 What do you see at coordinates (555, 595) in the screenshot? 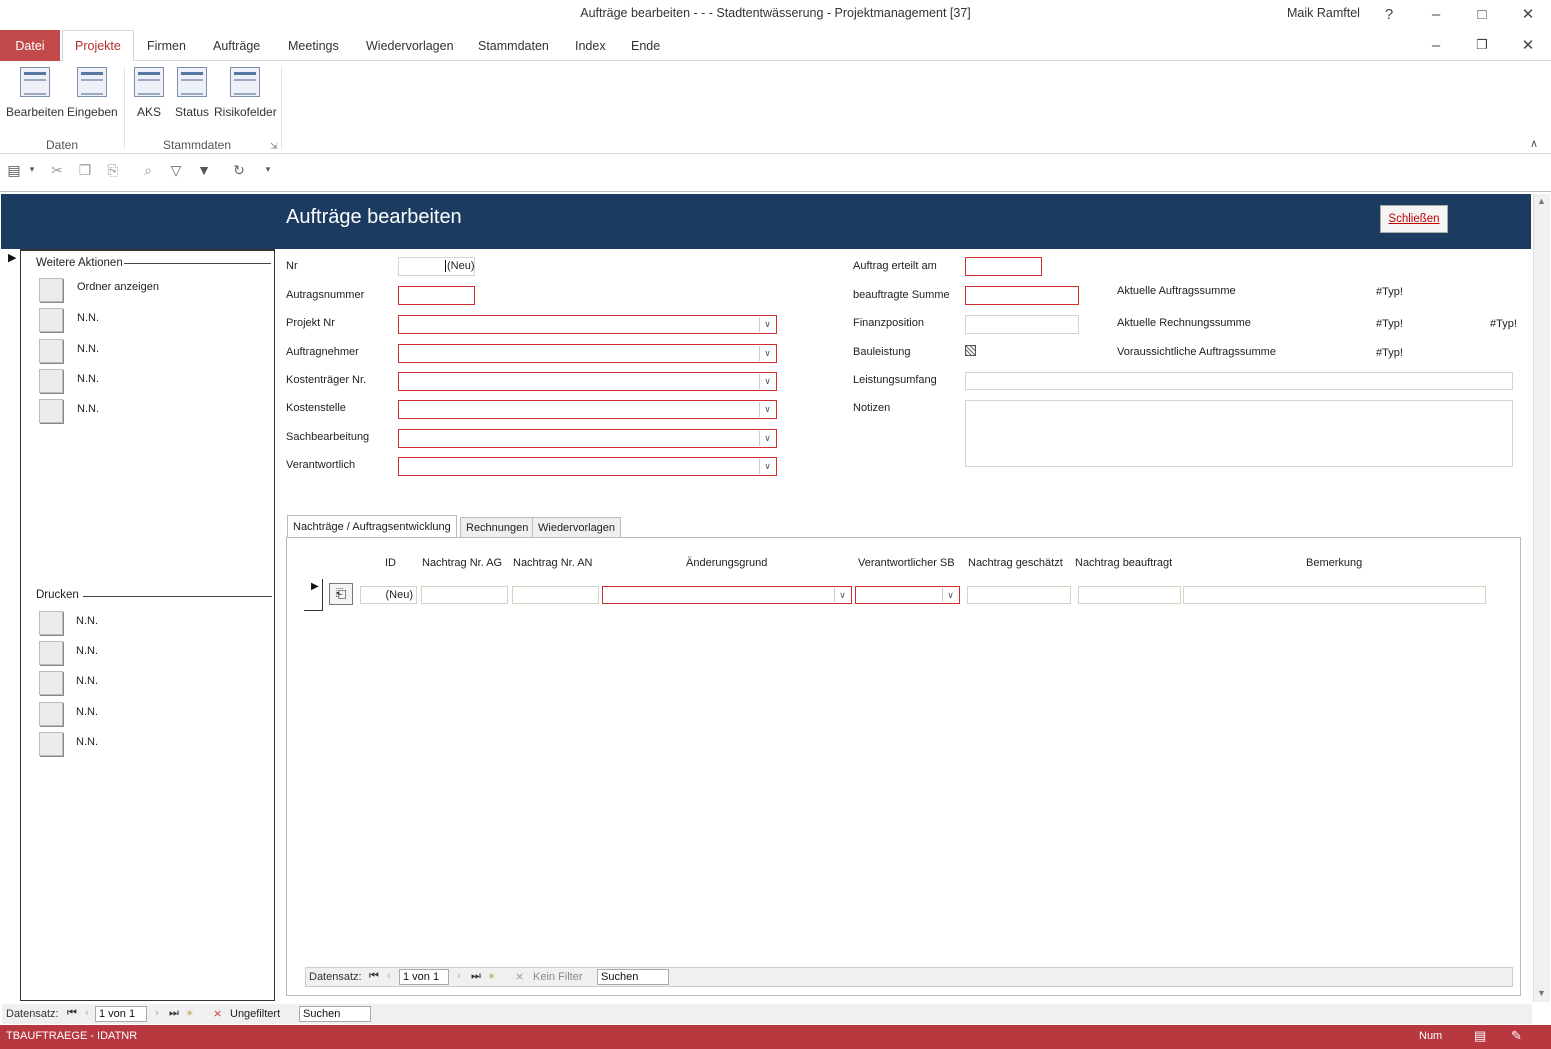
I see `nachtrag-an-field` at bounding box center [555, 595].